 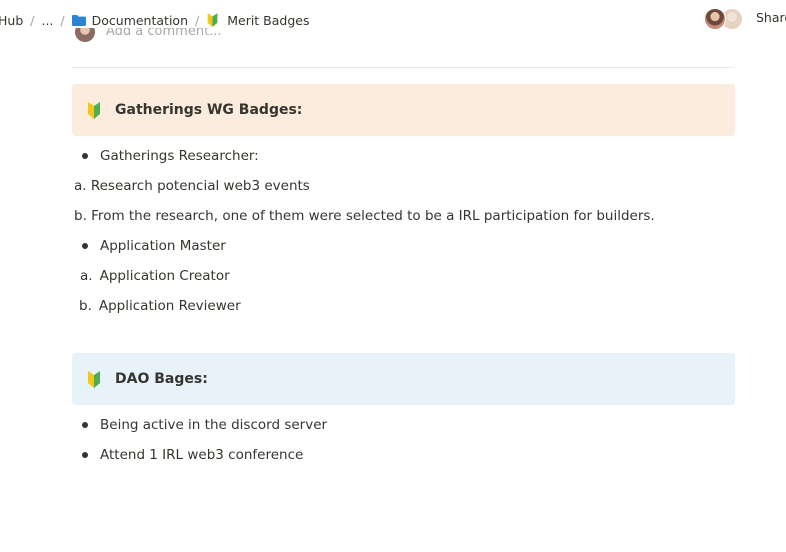 I want to click on numbered-item: b. Application Reviewer, so click(x=160, y=306).